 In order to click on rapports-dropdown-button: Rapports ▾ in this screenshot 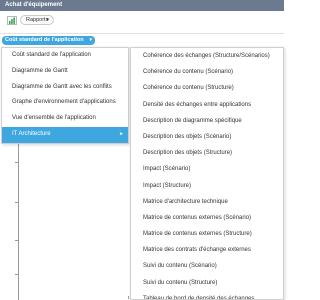, I will do `click(37, 20)`.